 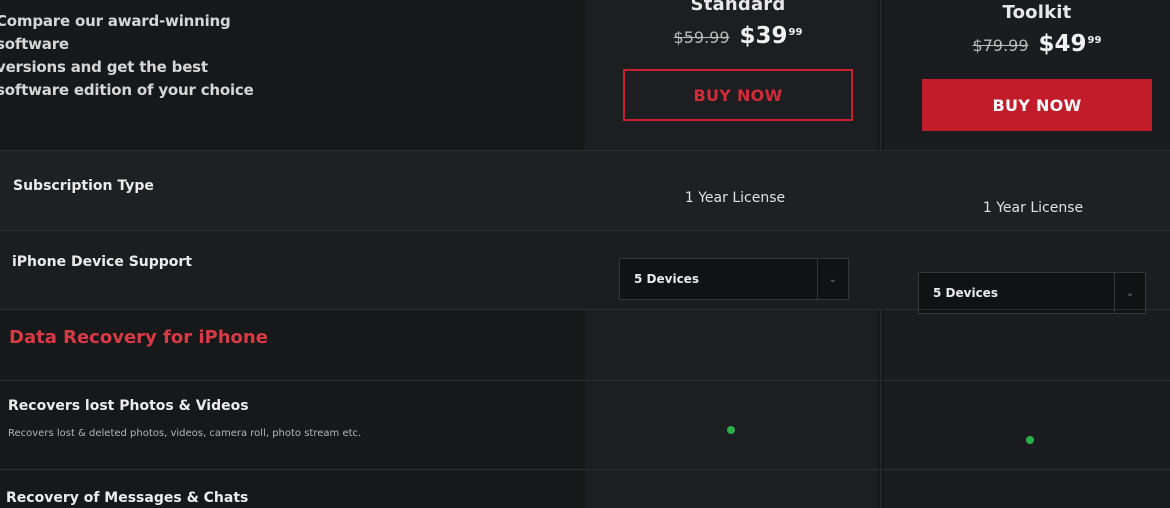 What do you see at coordinates (127, 90) in the screenshot?
I see `intro-line-3: software edition of your choice` at bounding box center [127, 90].